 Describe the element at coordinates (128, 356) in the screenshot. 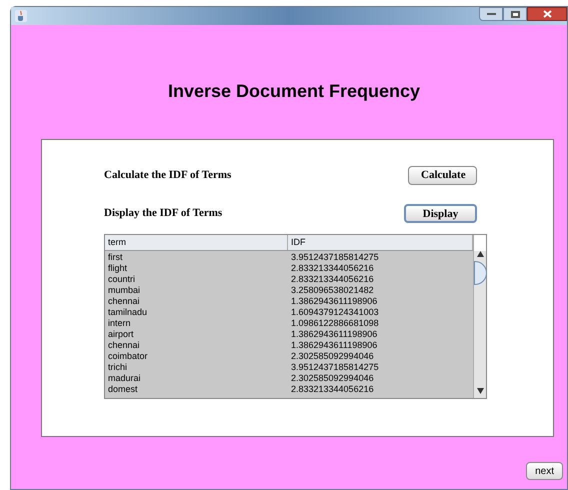

I see `table-cell-text: coimbator` at that location.